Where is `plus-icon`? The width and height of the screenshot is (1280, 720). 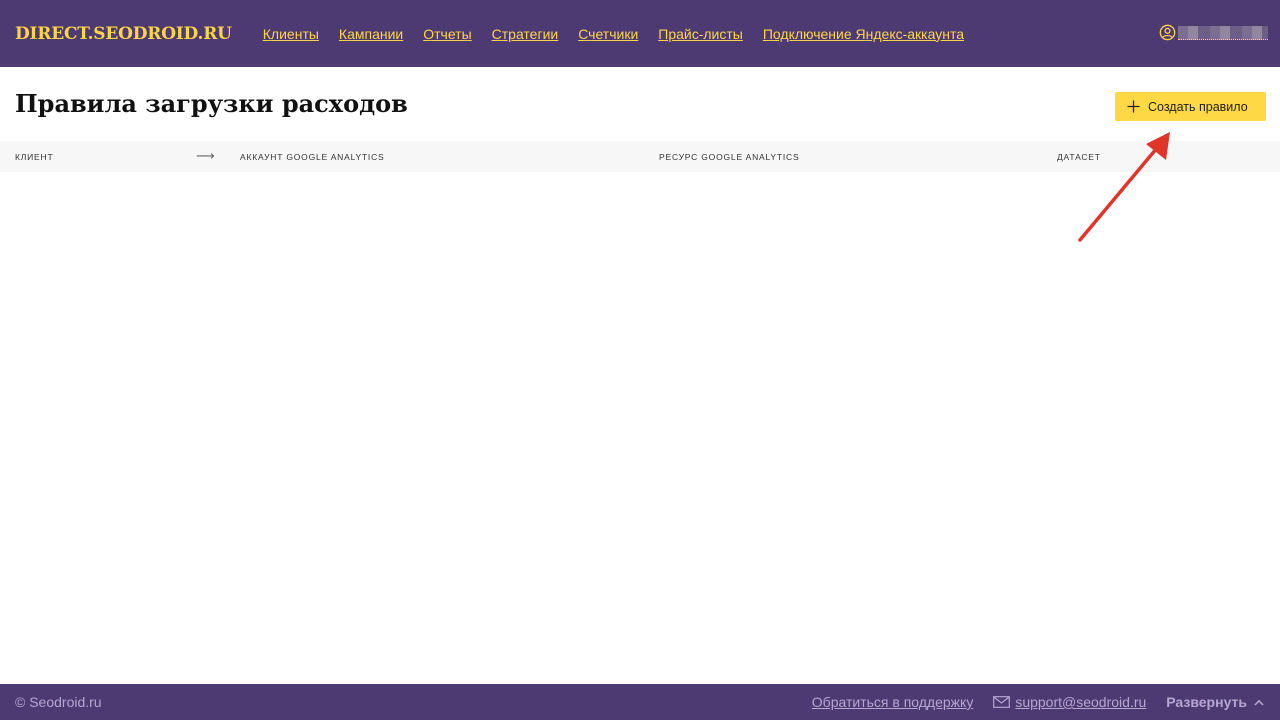 plus-icon is located at coordinates (1133, 106).